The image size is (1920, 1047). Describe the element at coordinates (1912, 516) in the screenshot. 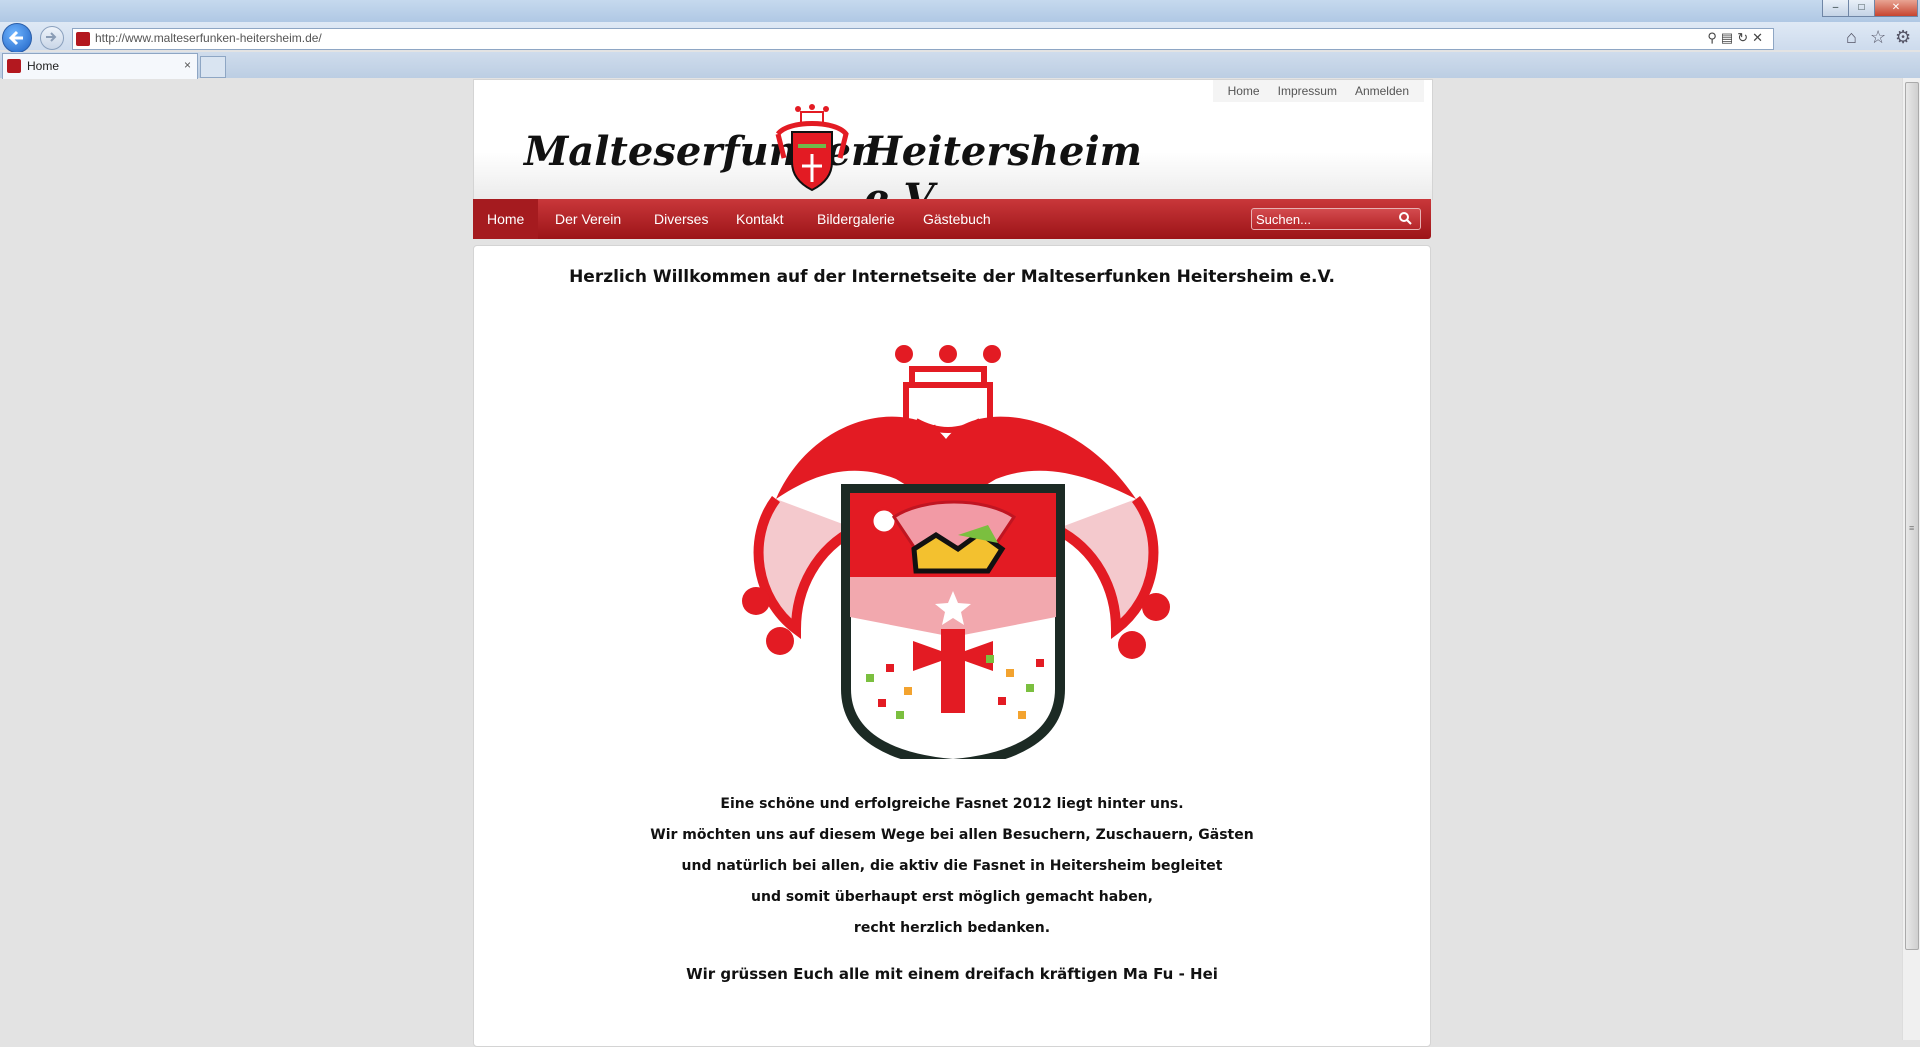

I see `scrollbar-thumb: ≡` at that location.